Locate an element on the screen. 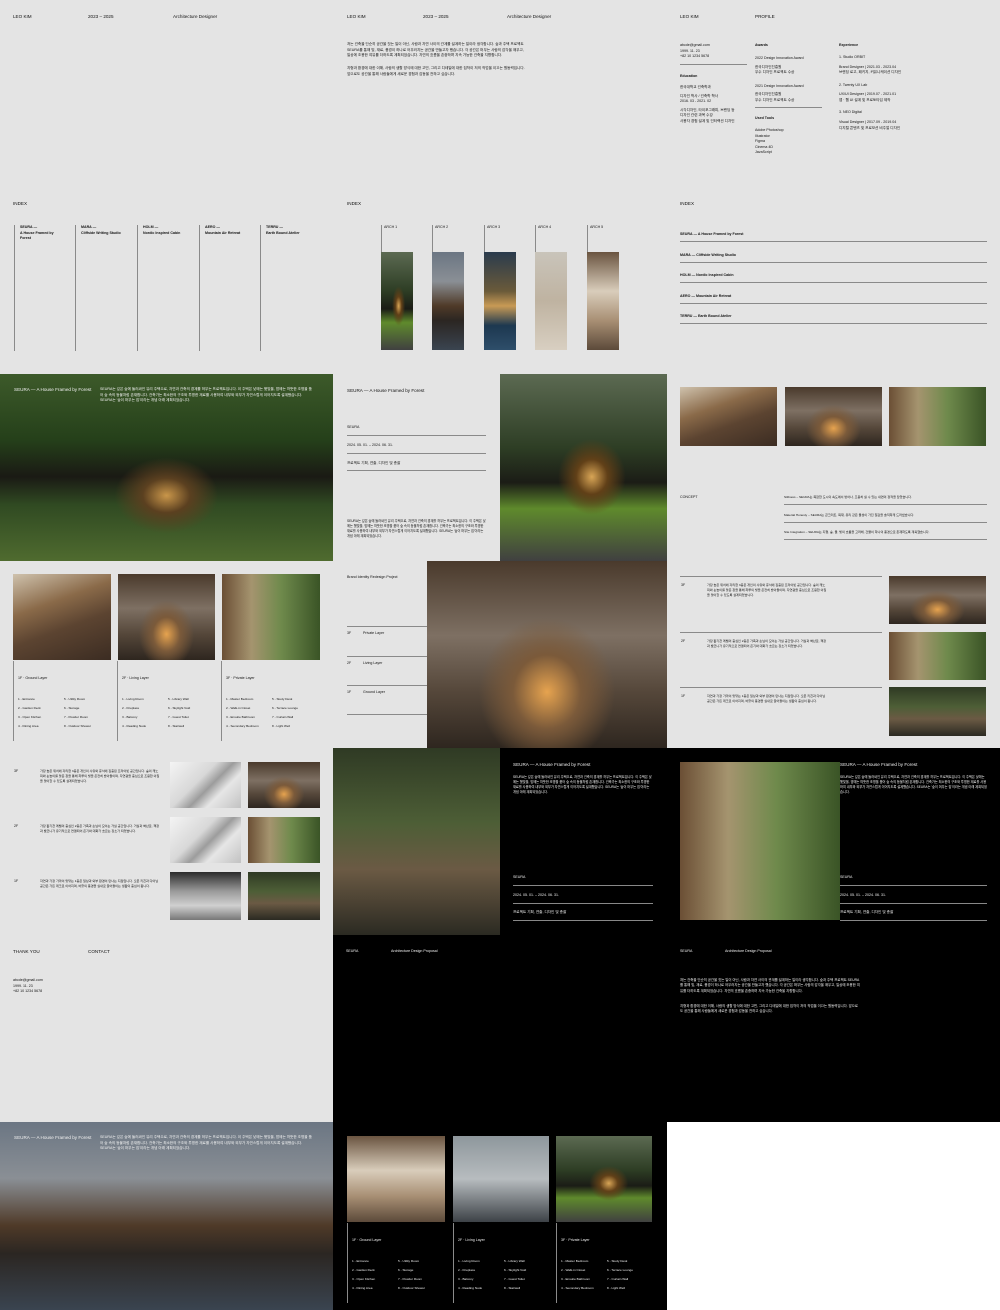 The width and height of the screenshot is (1000, 1310). designer-name: LEO KIM is located at coordinates (22, 16).